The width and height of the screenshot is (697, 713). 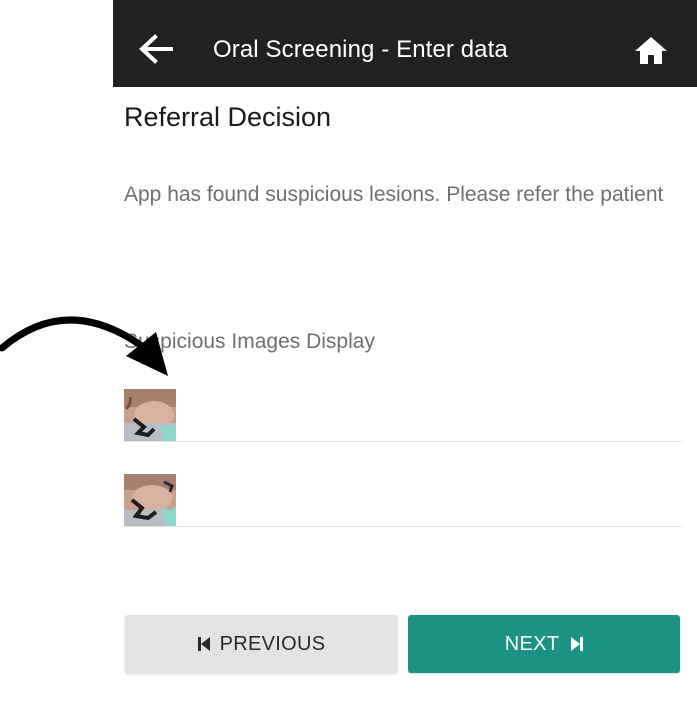 I want to click on page-title: Oral Screening - Enter data, so click(x=360, y=49).